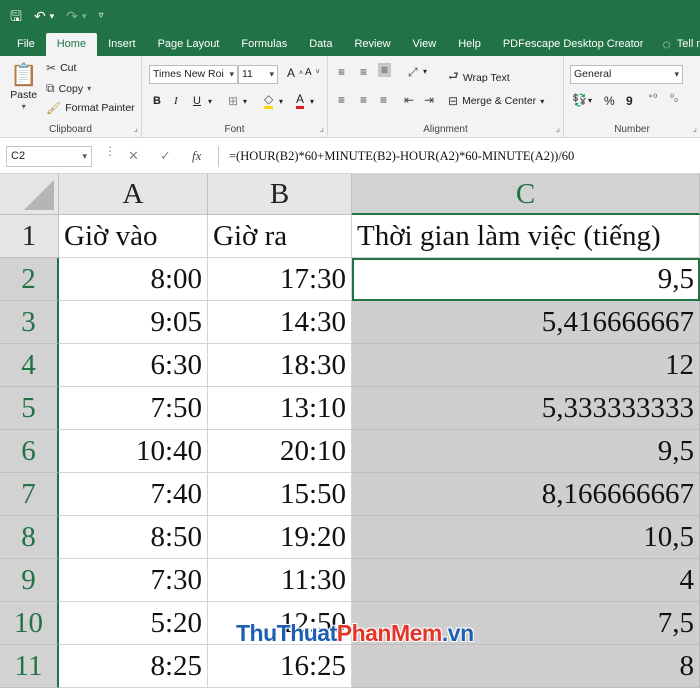 The height and width of the screenshot is (694, 700). What do you see at coordinates (626, 74) in the screenshot?
I see `number-format-select: General ▾` at bounding box center [626, 74].